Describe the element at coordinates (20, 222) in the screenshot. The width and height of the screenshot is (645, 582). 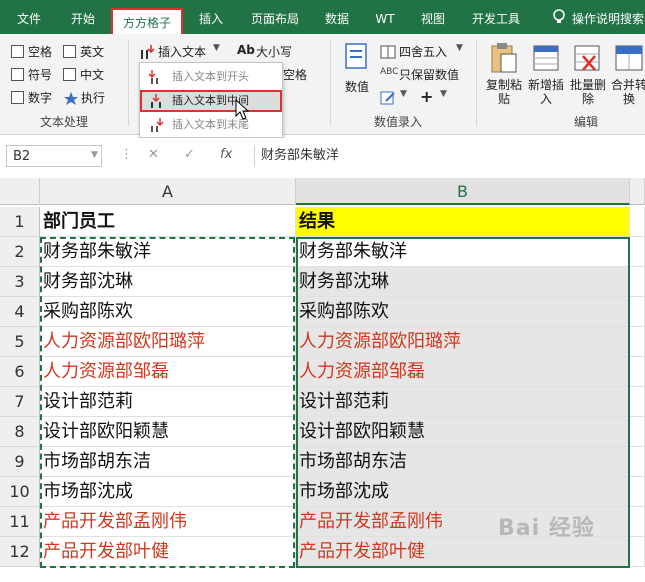
I see `row-header: 1` at that location.